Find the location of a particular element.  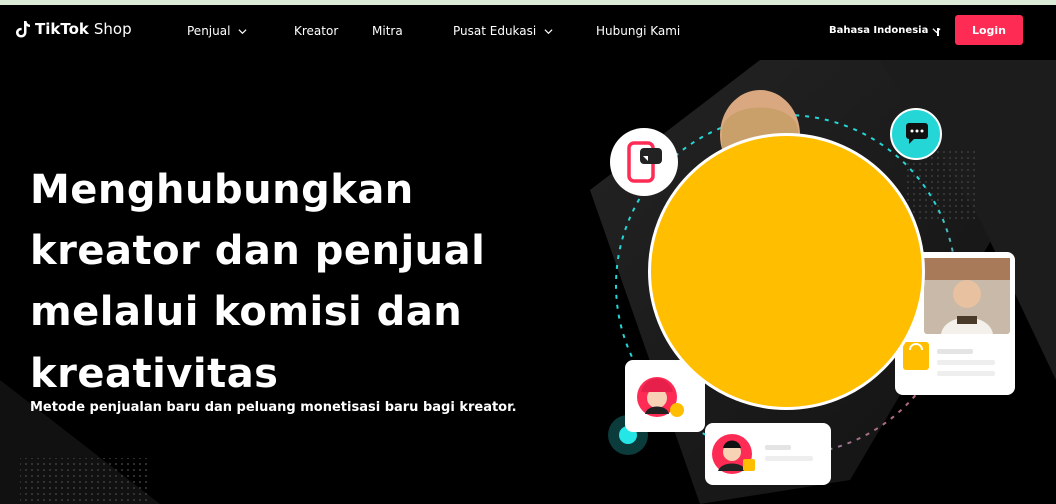

nav-item-label: Pusat Edukasi is located at coordinates (495, 31).